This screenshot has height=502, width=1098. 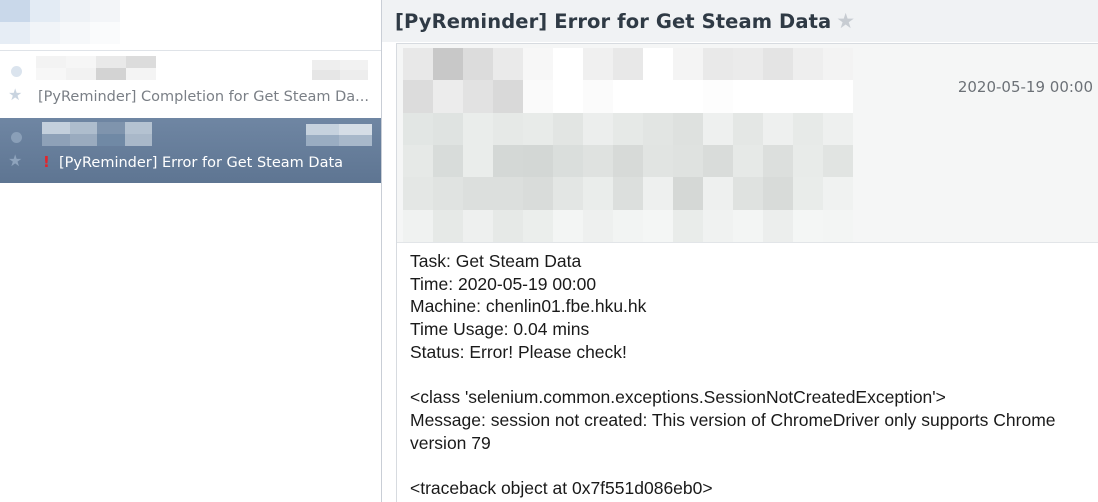 I want to click on body-line: Status: Error! Please check!, so click(x=518, y=351).